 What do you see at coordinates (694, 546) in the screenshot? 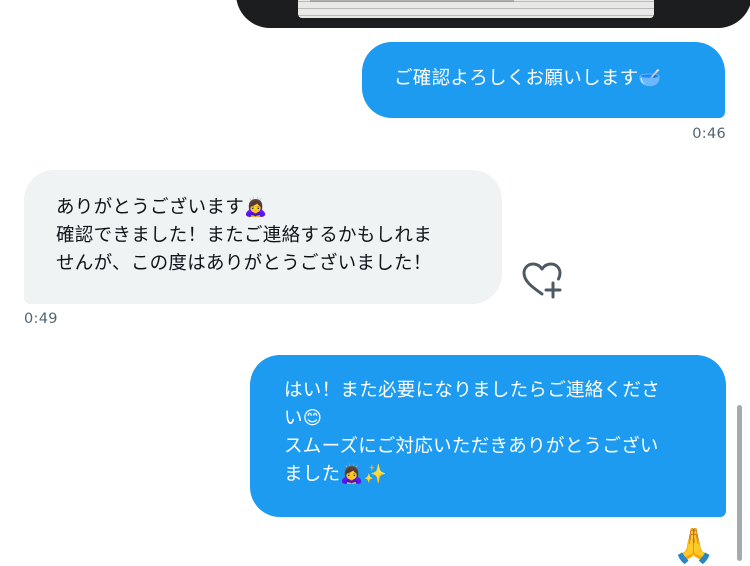
I see `reaction-emoji: 🙏` at bounding box center [694, 546].